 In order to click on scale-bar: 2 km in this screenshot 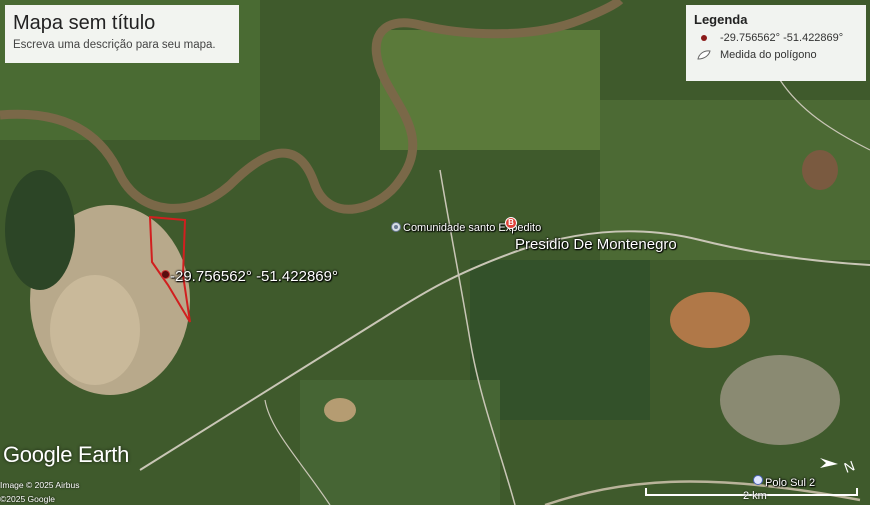, I will do `click(751, 491)`.